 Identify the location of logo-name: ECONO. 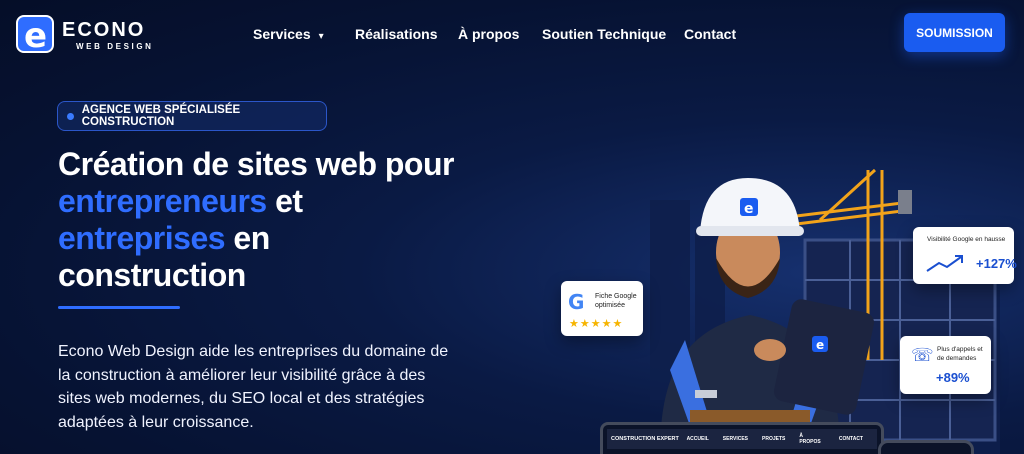
(104, 30).